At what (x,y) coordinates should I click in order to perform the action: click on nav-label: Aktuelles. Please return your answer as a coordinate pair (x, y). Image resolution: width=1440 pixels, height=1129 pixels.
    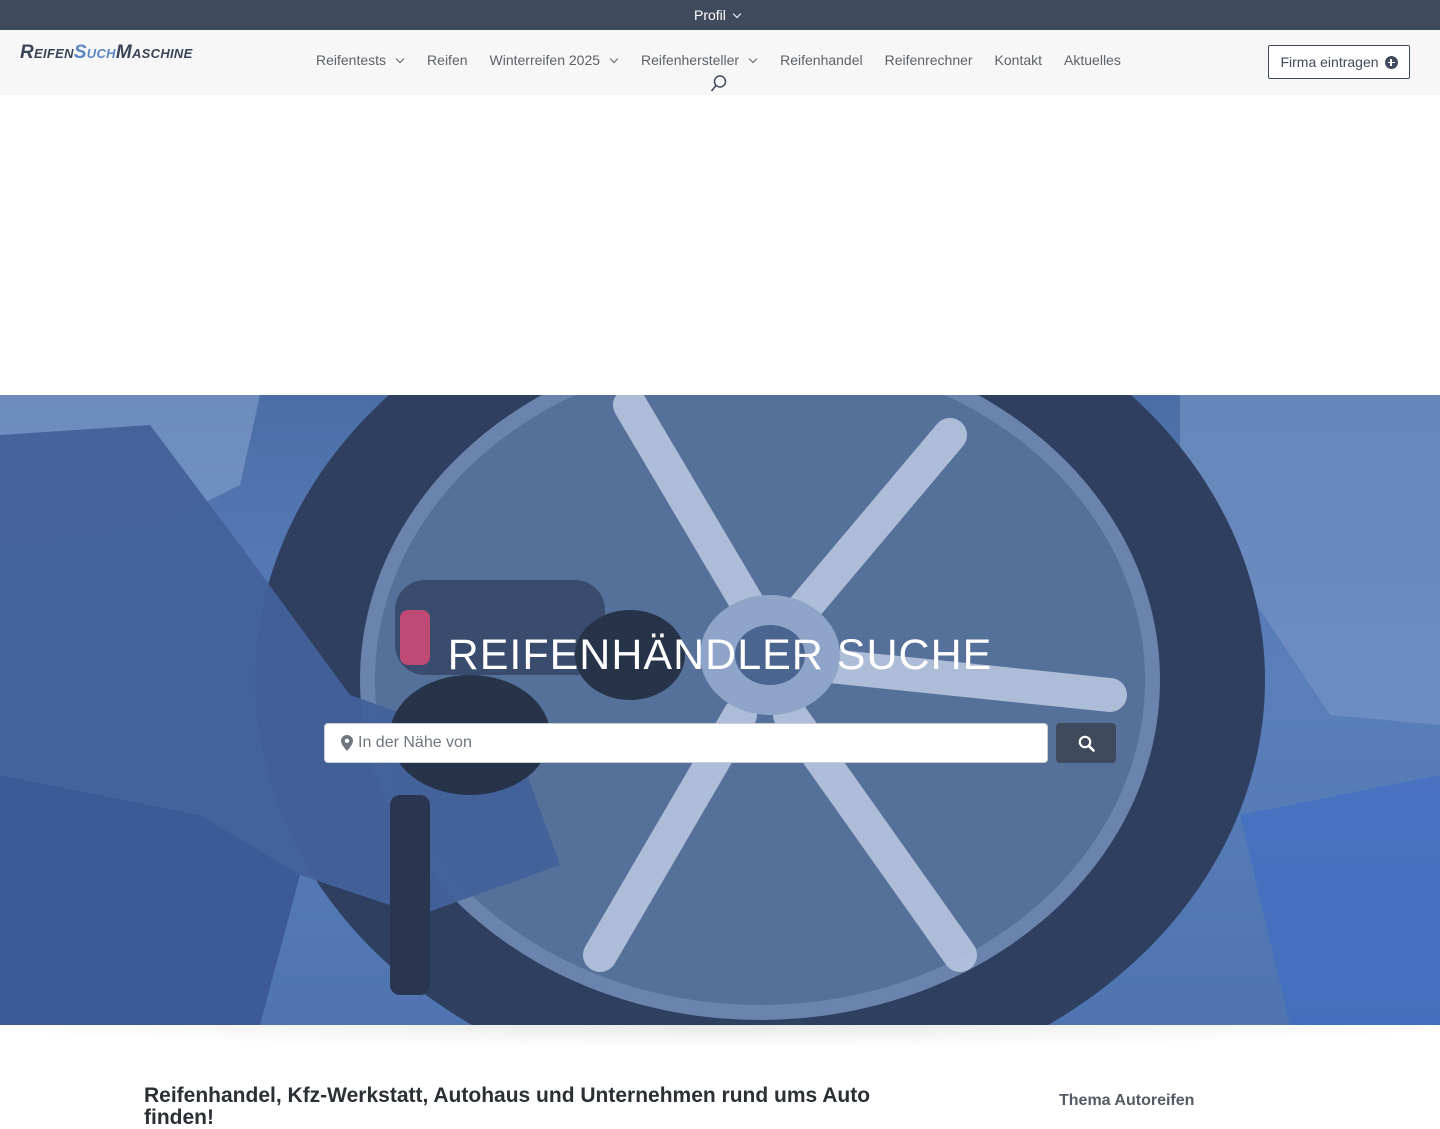
    Looking at the image, I should click on (1092, 60).